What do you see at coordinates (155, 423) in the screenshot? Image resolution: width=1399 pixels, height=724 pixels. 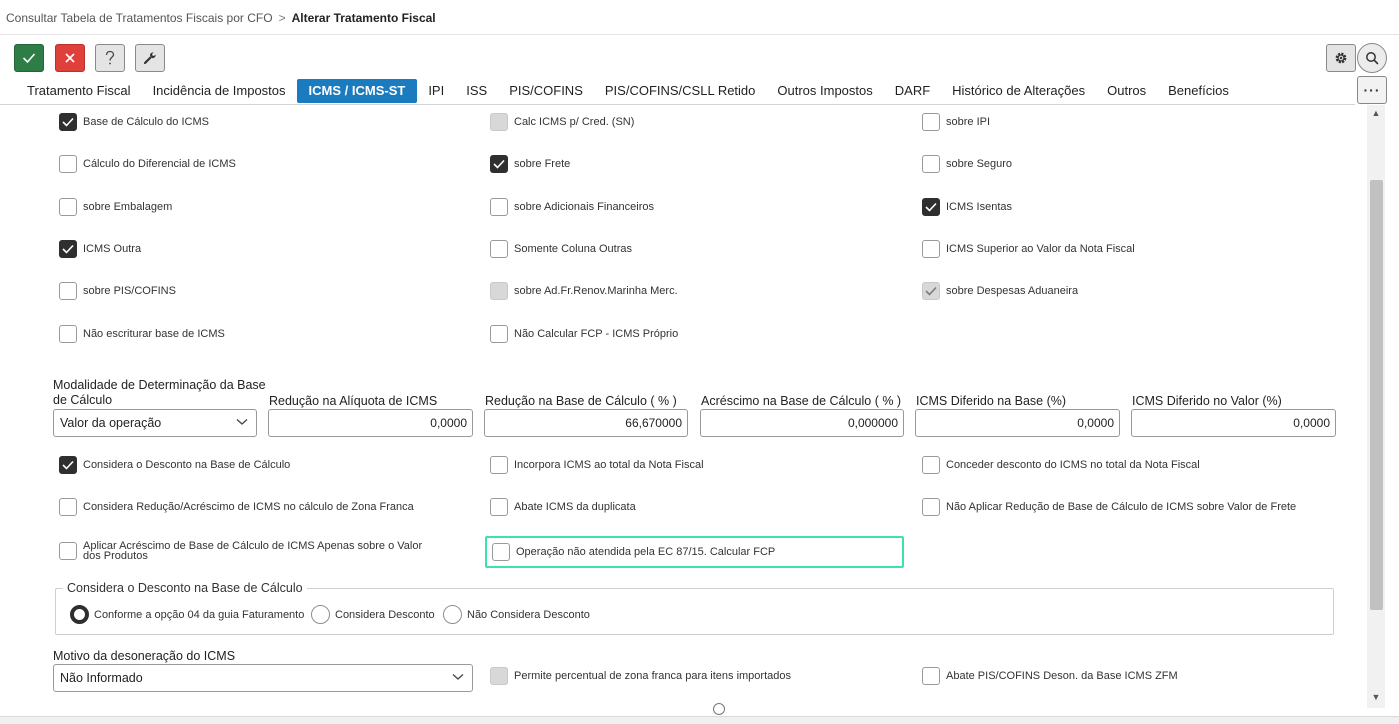 I see `modalidade-select: Valor da operação` at bounding box center [155, 423].